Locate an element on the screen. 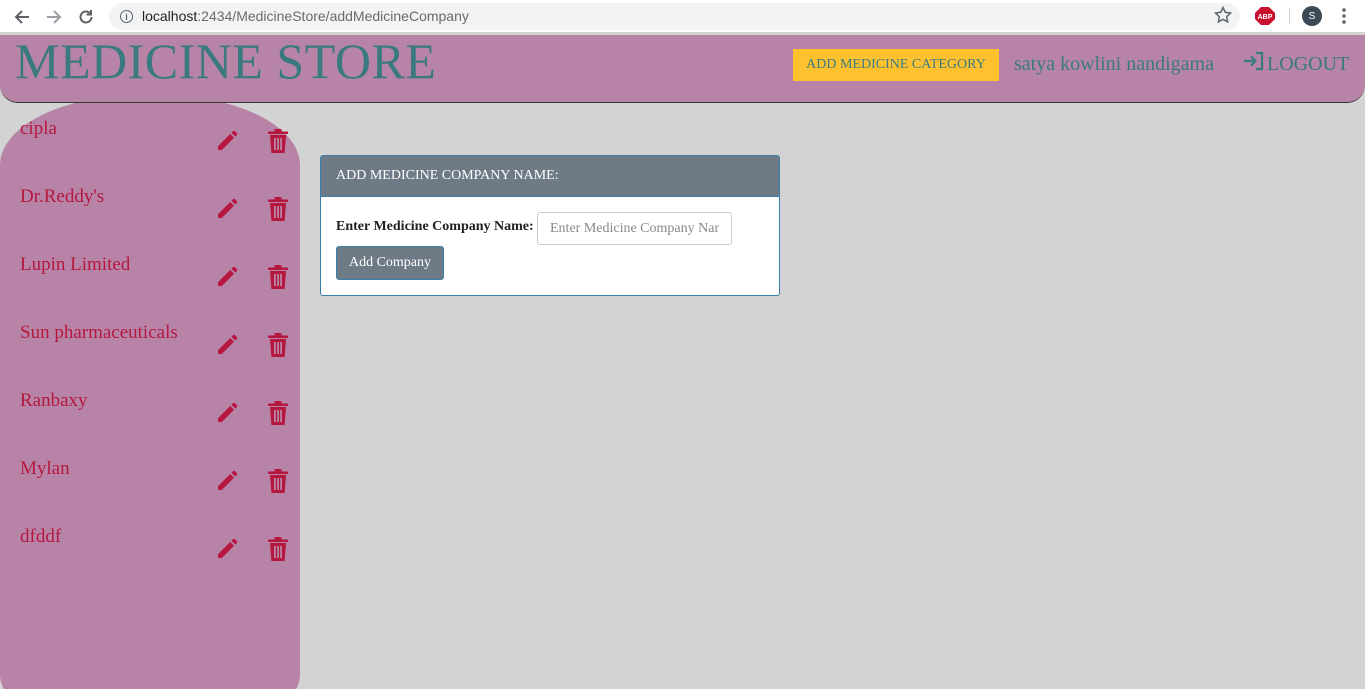  logout-link: LOGOUT is located at coordinates (1296, 64).